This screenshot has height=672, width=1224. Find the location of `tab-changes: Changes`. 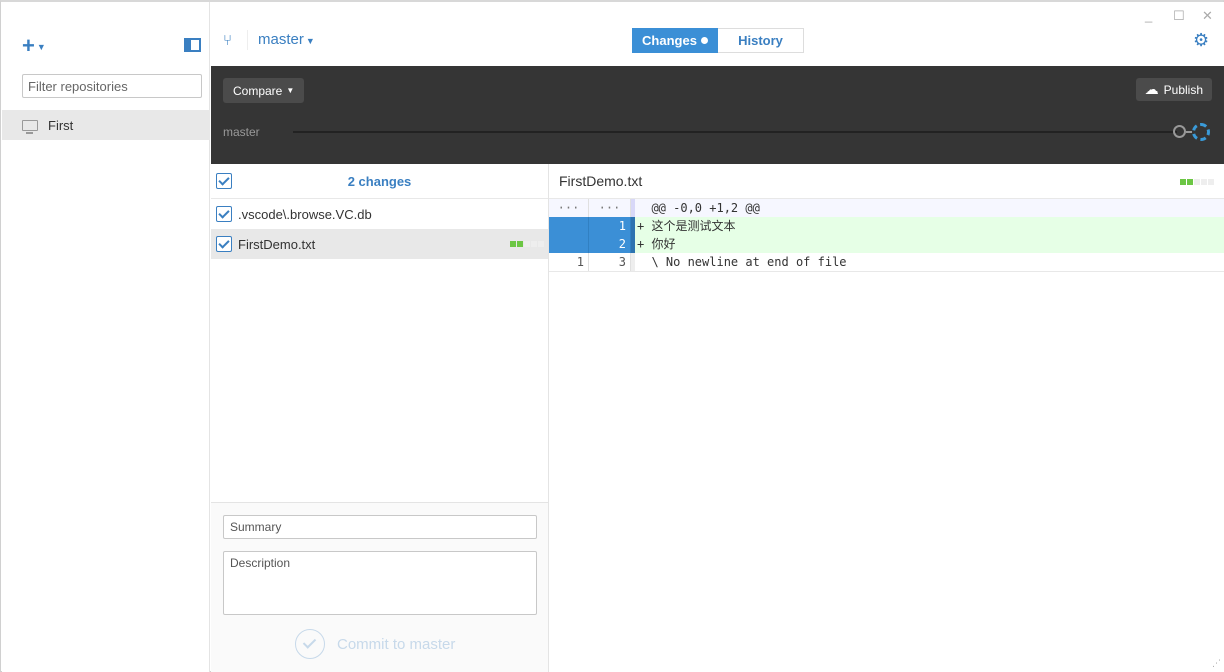

tab-changes: Changes is located at coordinates (675, 40).